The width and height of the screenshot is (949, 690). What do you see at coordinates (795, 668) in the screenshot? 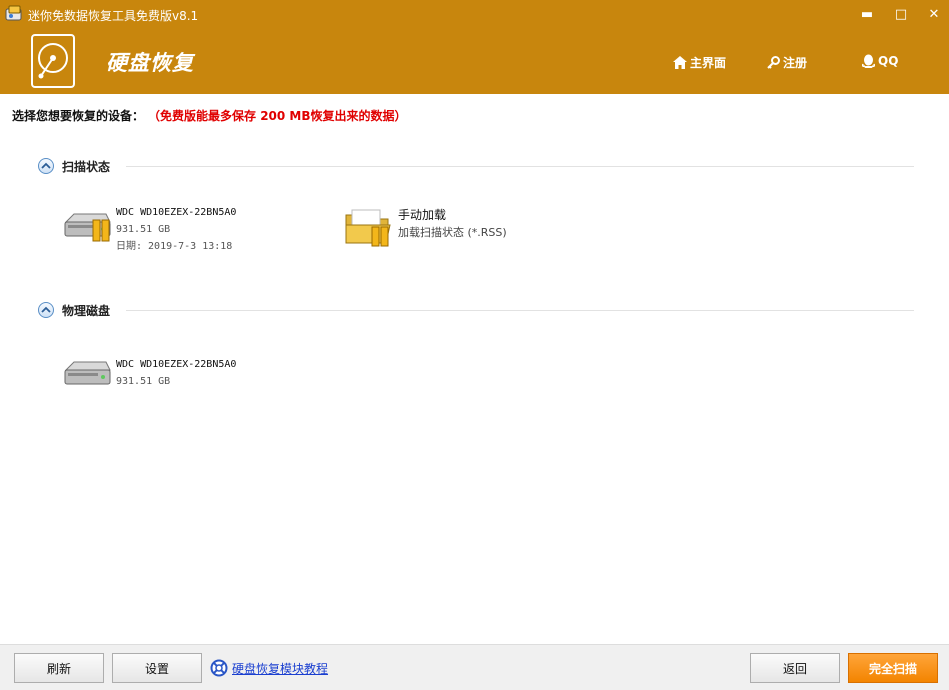
I see `back-button: 返回` at bounding box center [795, 668].